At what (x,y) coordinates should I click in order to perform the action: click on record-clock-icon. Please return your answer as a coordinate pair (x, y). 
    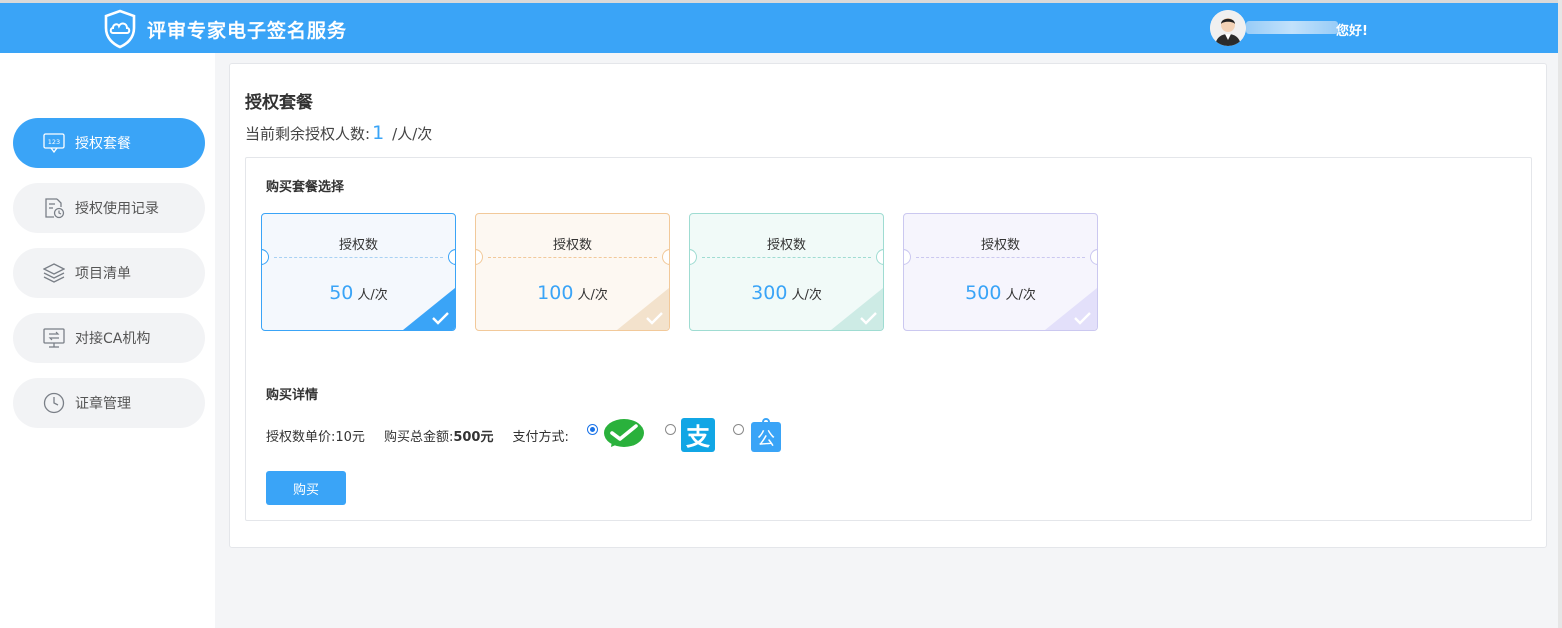
    Looking at the image, I should click on (54, 208).